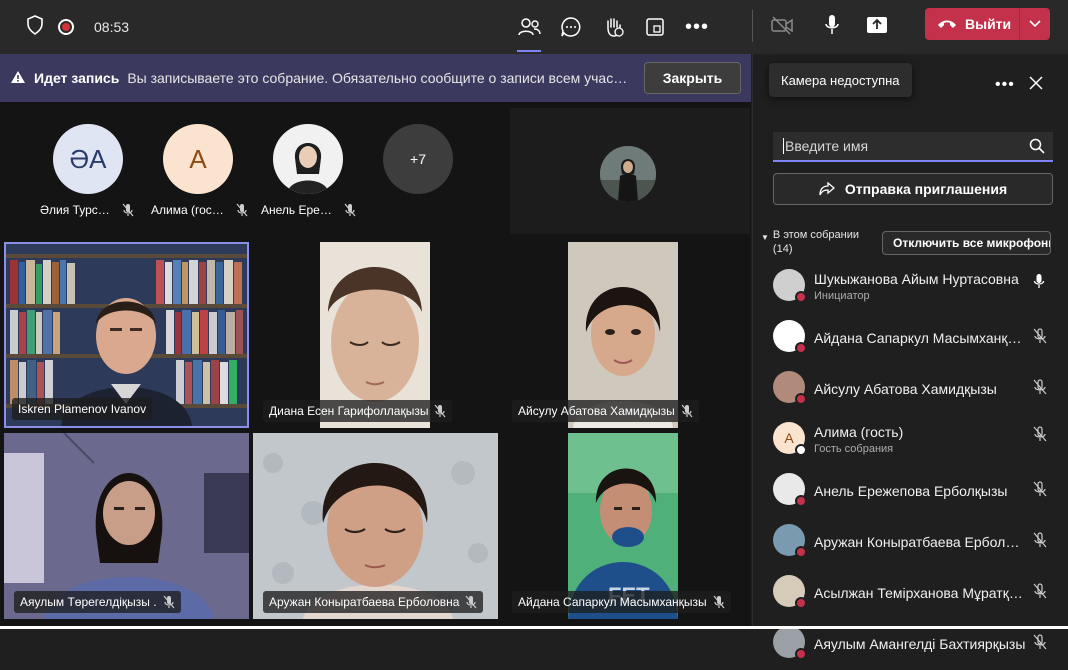 This screenshot has height=670, width=1068. What do you see at coordinates (905, 389) in the screenshot?
I see `participant-name: Айсулу Абатова Хамидқызы` at bounding box center [905, 389].